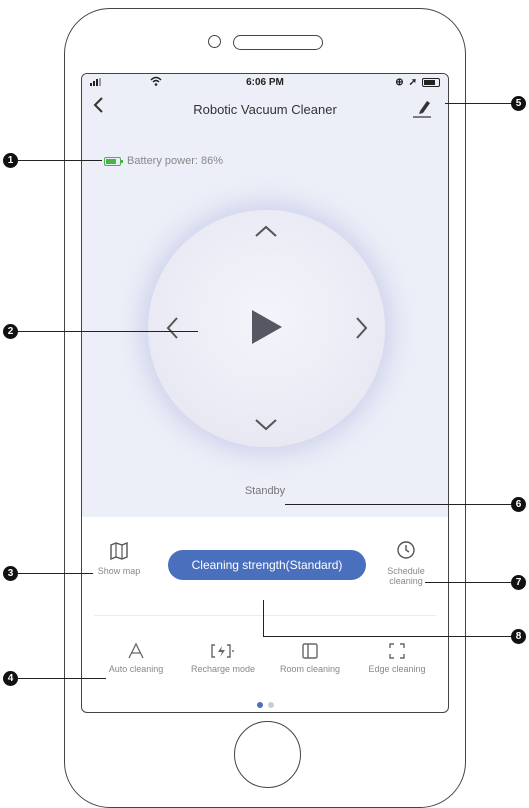 The width and height of the screenshot is (529, 808). I want to click on status-bar: 6:06 PM ⊕ ➚, so click(265, 83).